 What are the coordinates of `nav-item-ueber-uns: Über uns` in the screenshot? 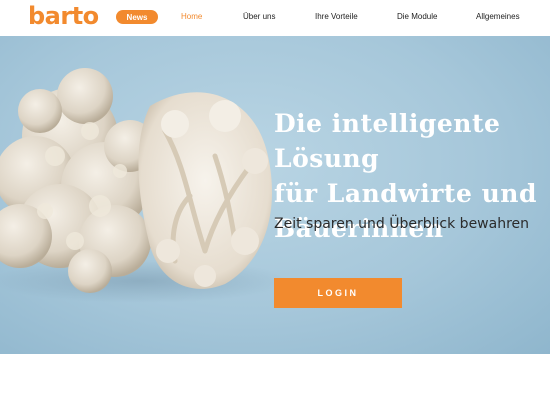 It's located at (259, 16).